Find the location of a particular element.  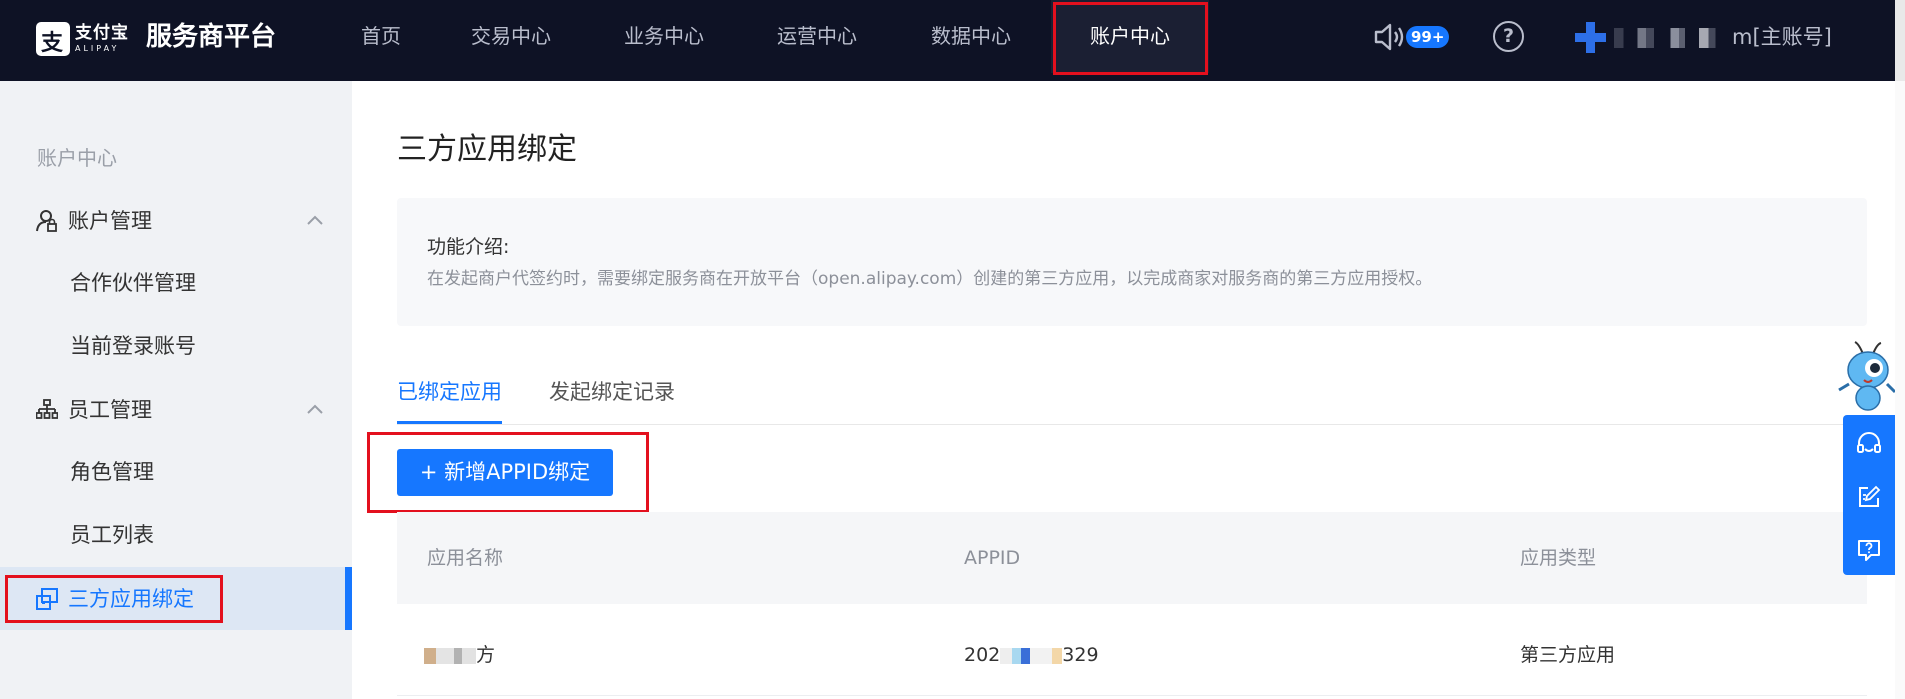

float-toolbar is located at coordinates (1869, 495).